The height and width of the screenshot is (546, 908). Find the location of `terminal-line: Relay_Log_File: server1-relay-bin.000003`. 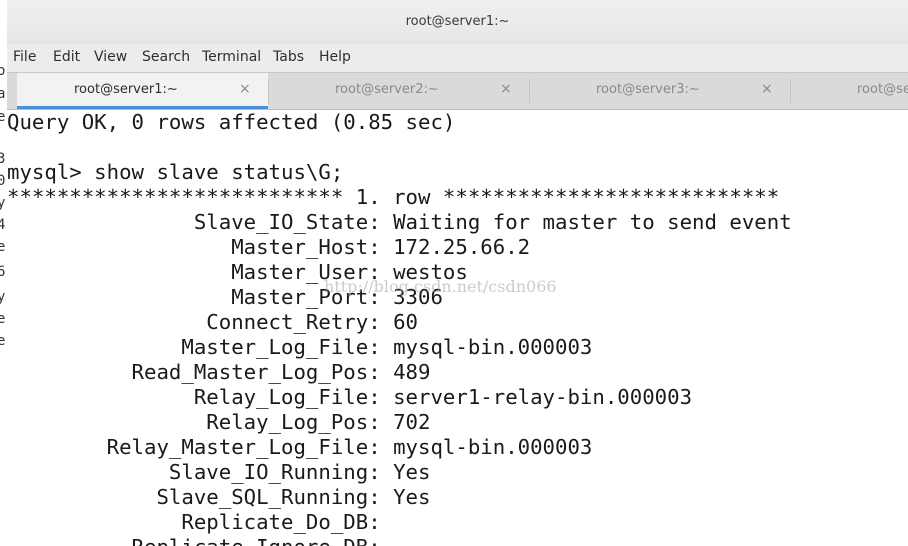

terminal-line: Relay_Log_File: server1-relay-bin.000003 is located at coordinates (350, 397).